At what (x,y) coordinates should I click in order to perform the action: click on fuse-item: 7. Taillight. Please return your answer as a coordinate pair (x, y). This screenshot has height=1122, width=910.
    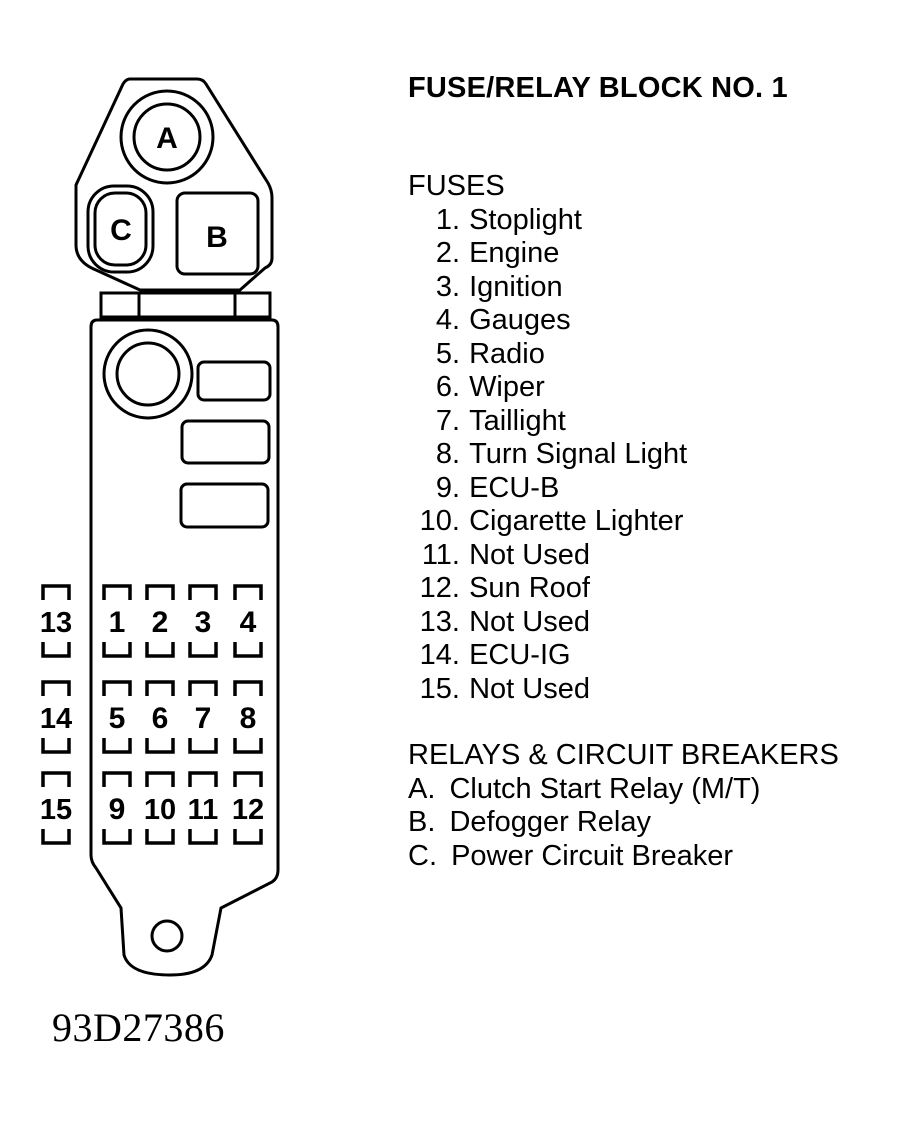
    Looking at the image, I should click on (658, 422).